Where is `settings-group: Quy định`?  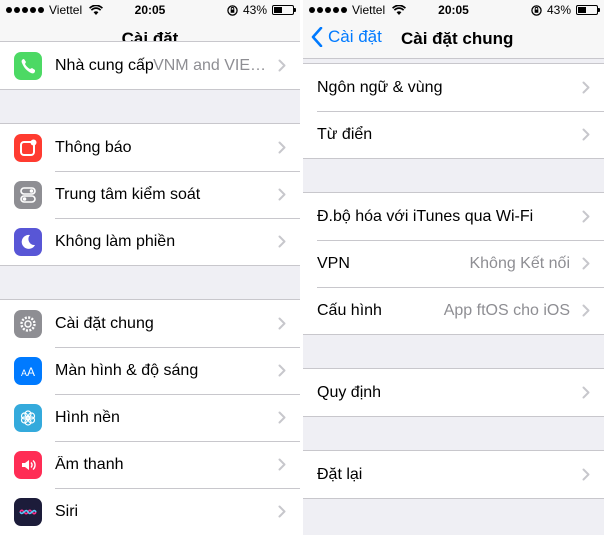 settings-group: Quy định is located at coordinates (453, 392).